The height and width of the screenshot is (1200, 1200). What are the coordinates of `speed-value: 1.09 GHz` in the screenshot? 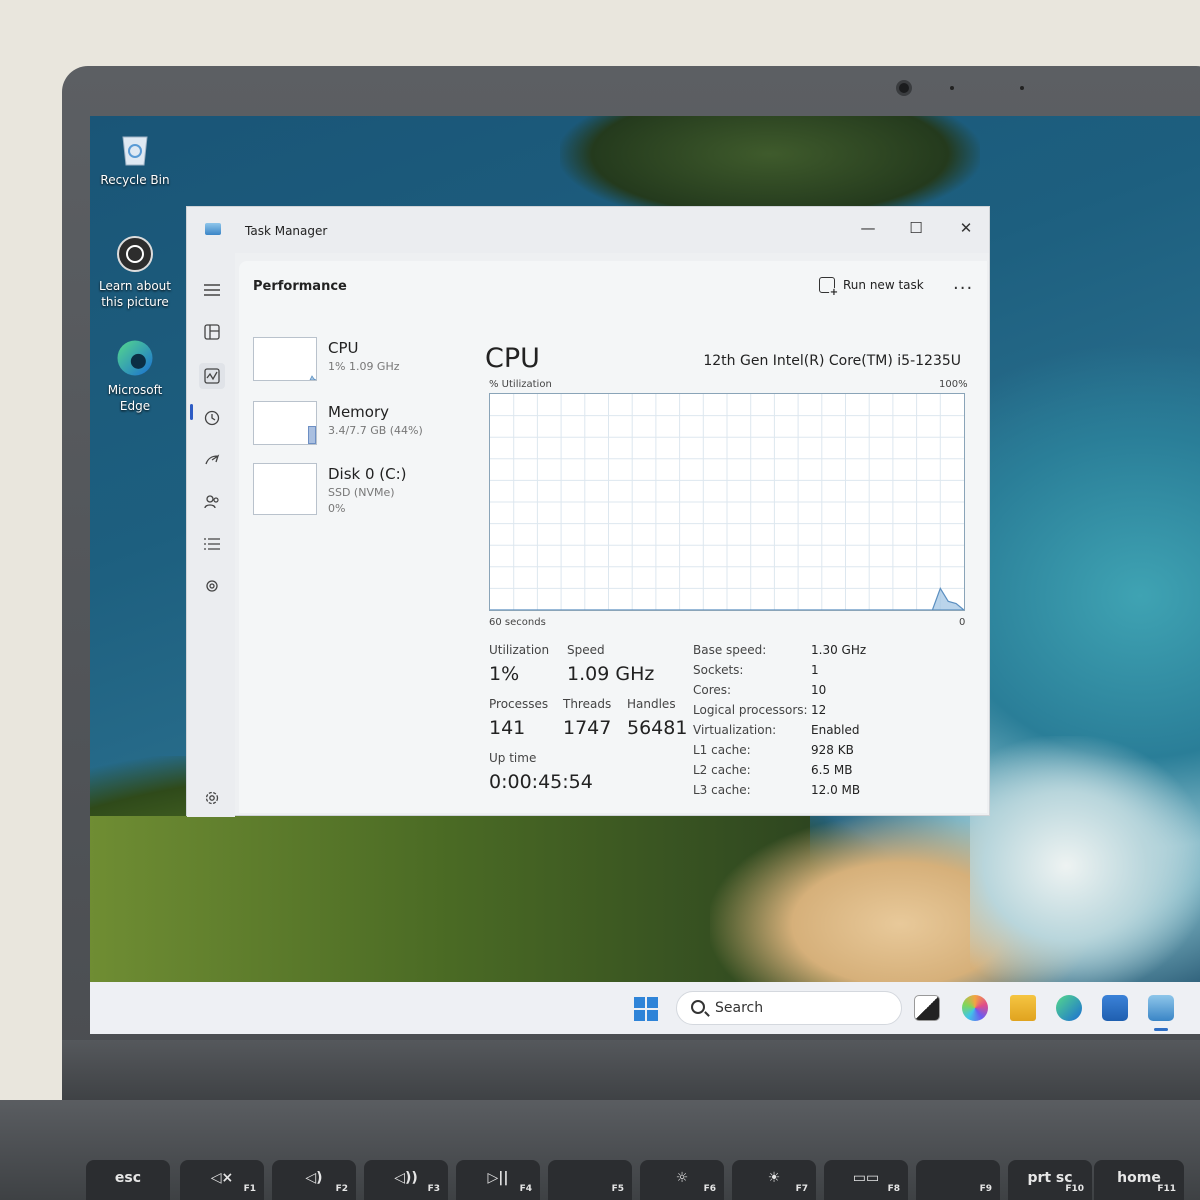 It's located at (611, 674).